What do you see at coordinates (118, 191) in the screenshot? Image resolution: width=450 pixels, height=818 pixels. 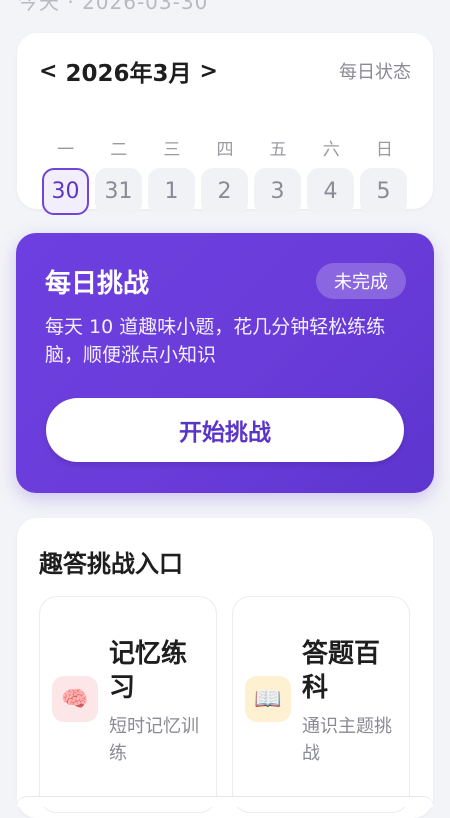 I see `date-cell: 31` at bounding box center [118, 191].